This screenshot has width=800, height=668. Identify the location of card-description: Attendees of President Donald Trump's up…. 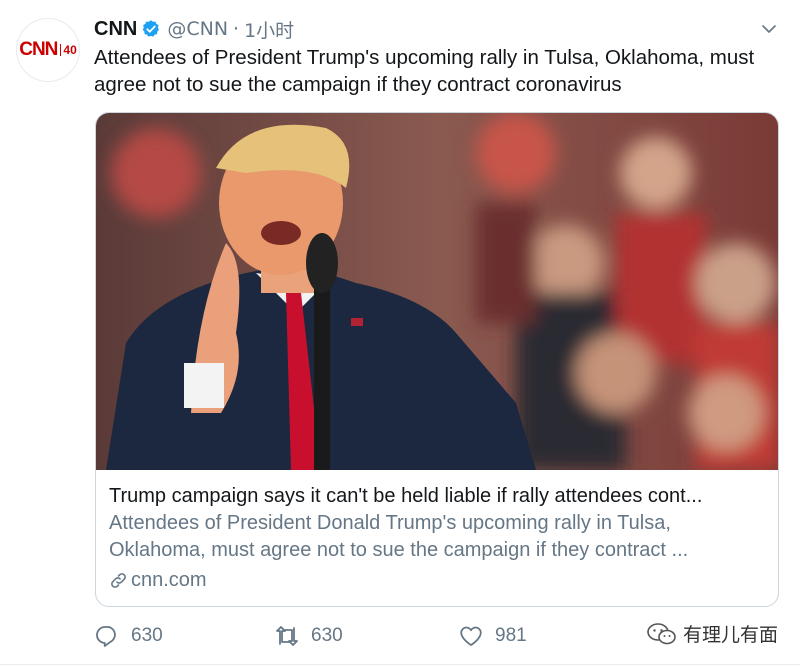
(399, 536).